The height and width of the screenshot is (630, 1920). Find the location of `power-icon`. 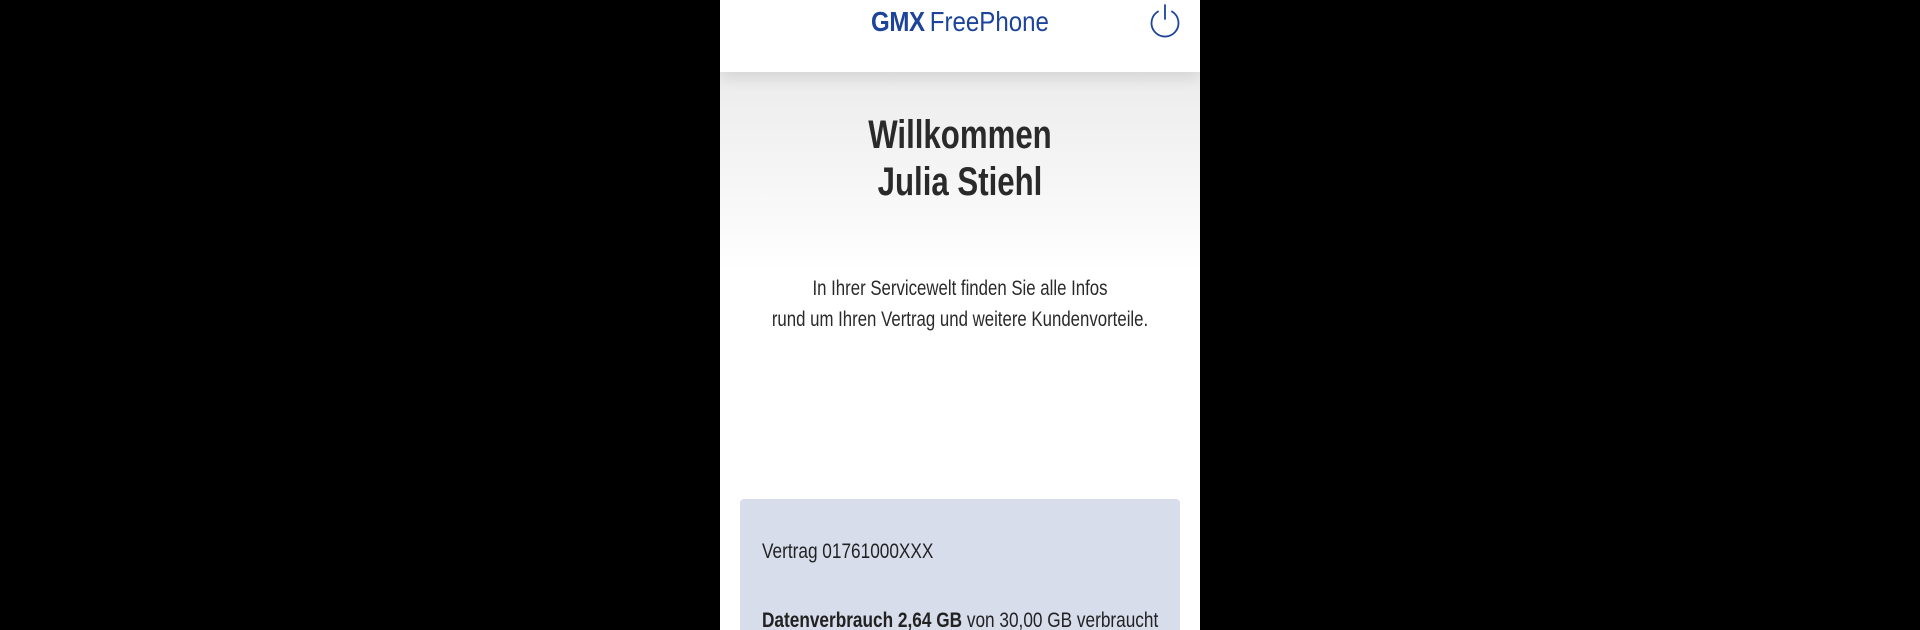

power-icon is located at coordinates (1165, 21).